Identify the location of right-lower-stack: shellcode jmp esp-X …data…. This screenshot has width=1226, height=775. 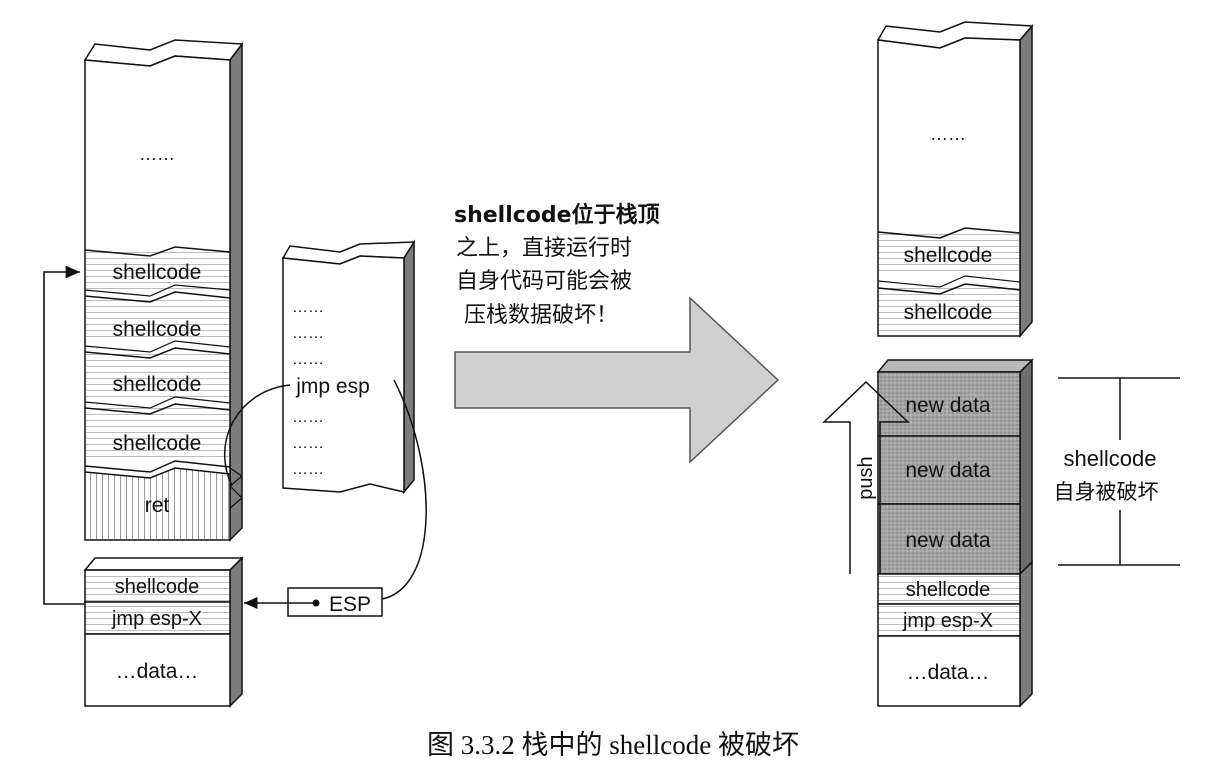
(955, 634).